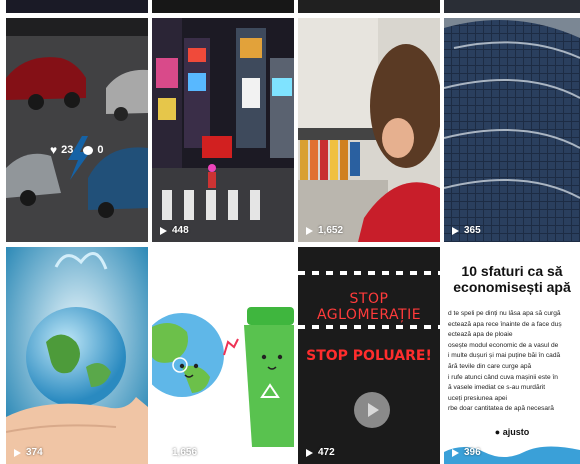  I want to click on comments-stat: 0, so click(93, 150).